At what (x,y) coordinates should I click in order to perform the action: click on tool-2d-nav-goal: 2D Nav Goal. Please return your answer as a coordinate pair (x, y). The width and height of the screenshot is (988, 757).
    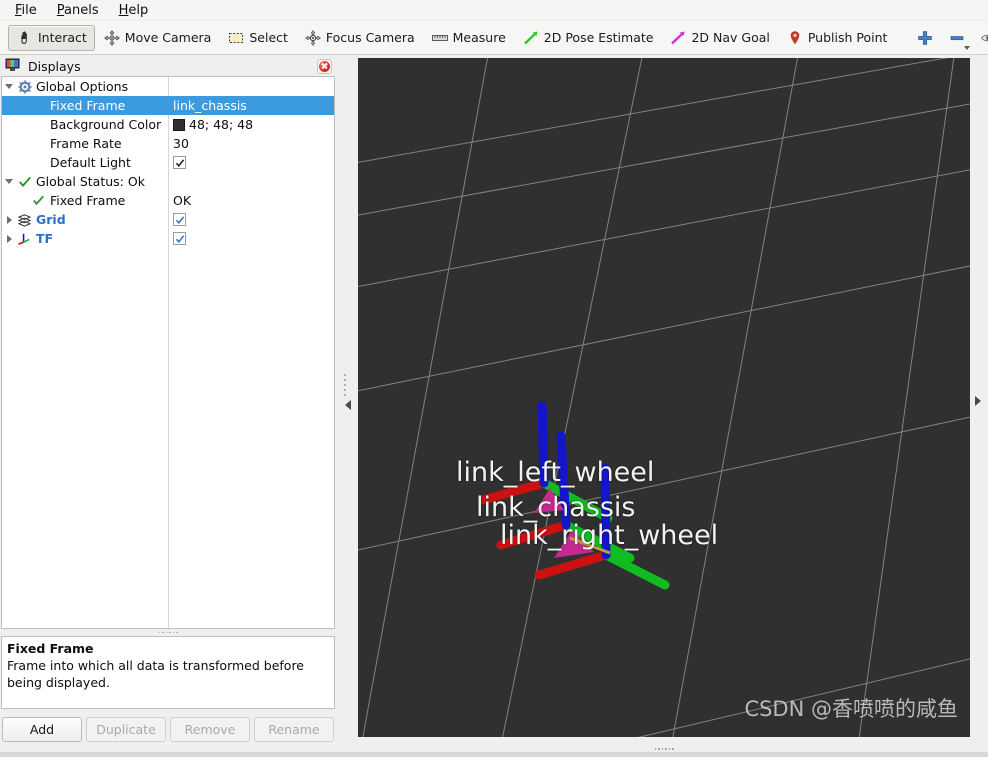
    Looking at the image, I should click on (719, 38).